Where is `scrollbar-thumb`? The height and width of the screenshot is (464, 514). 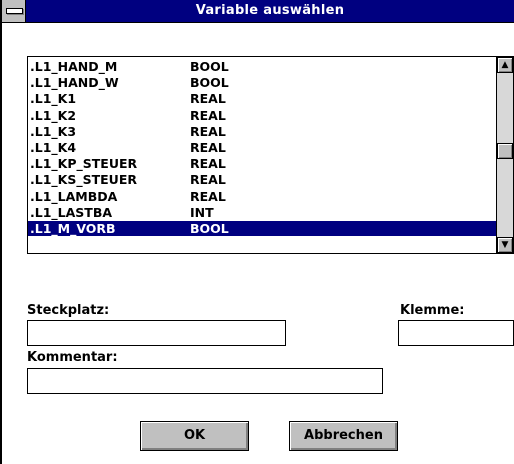
scrollbar-thumb is located at coordinates (505, 151).